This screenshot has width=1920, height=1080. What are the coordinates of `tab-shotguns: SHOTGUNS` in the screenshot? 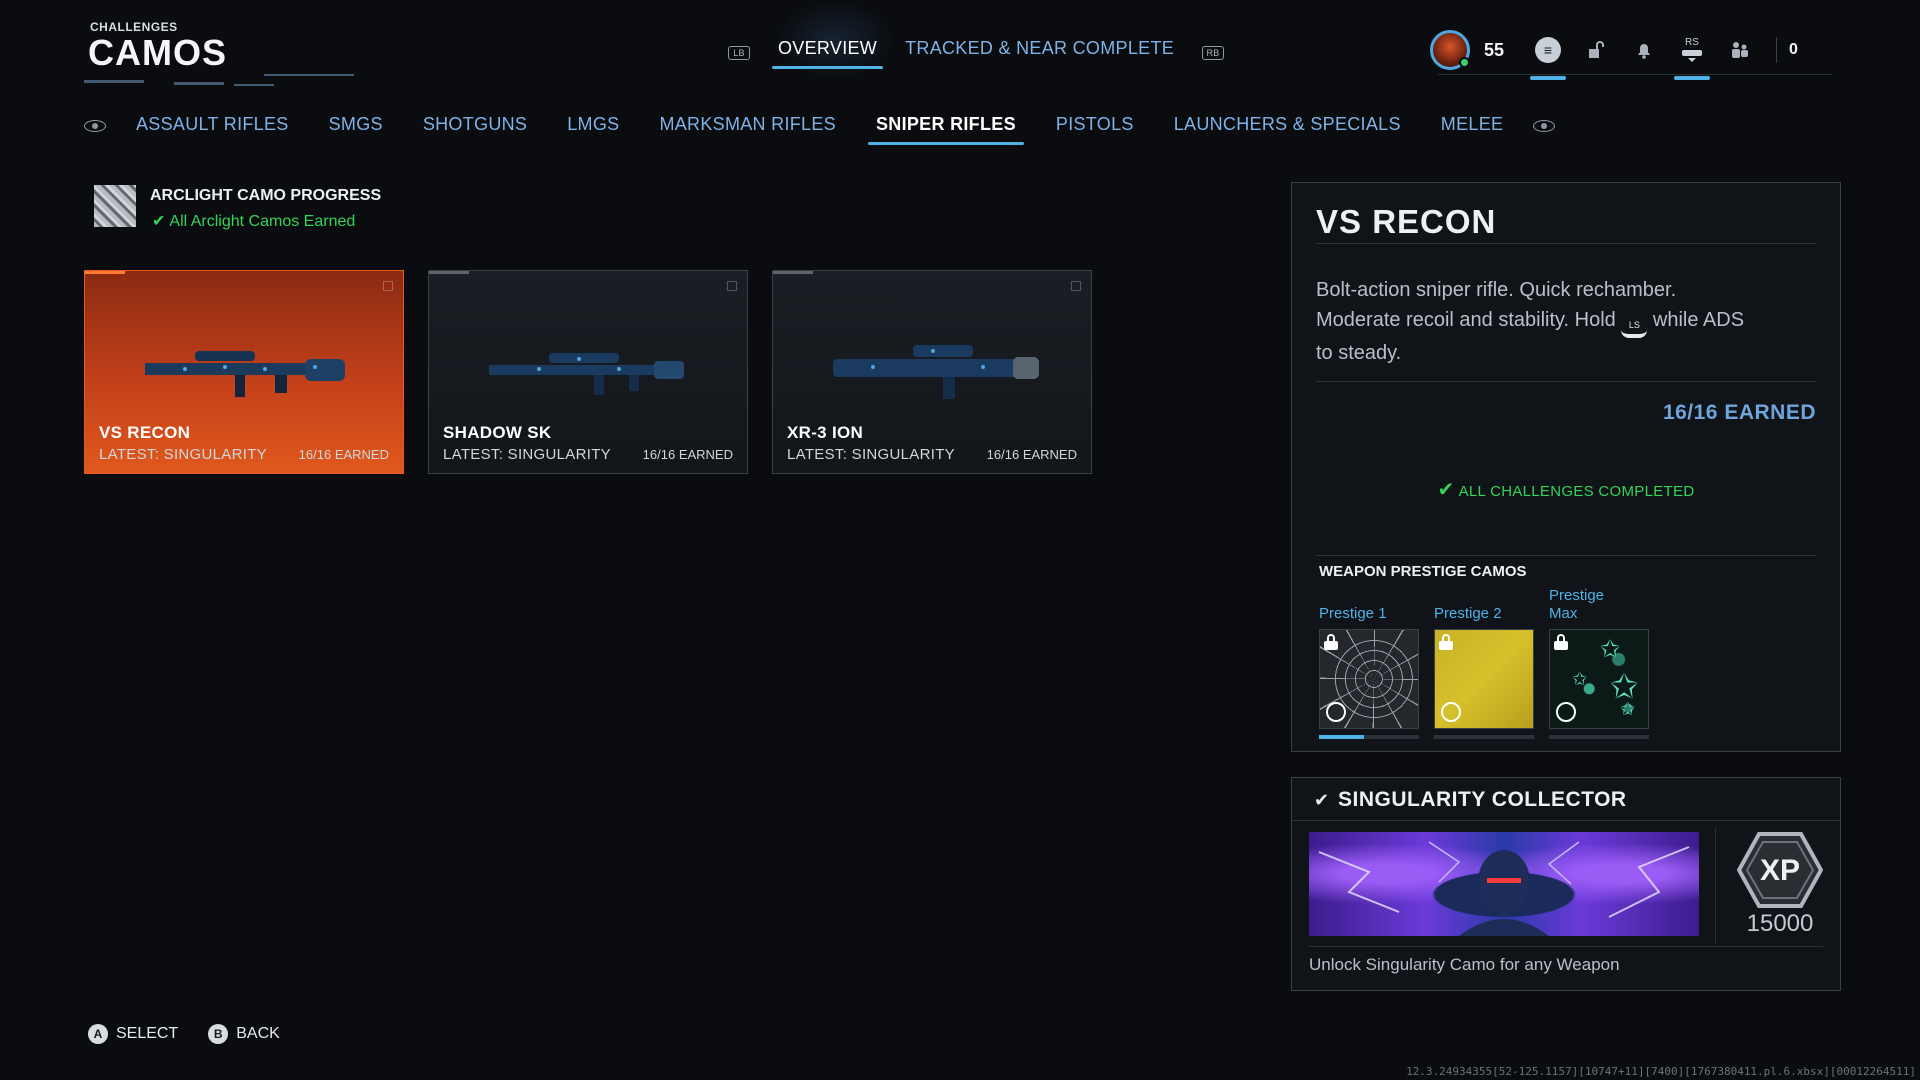 It's located at (475, 128).